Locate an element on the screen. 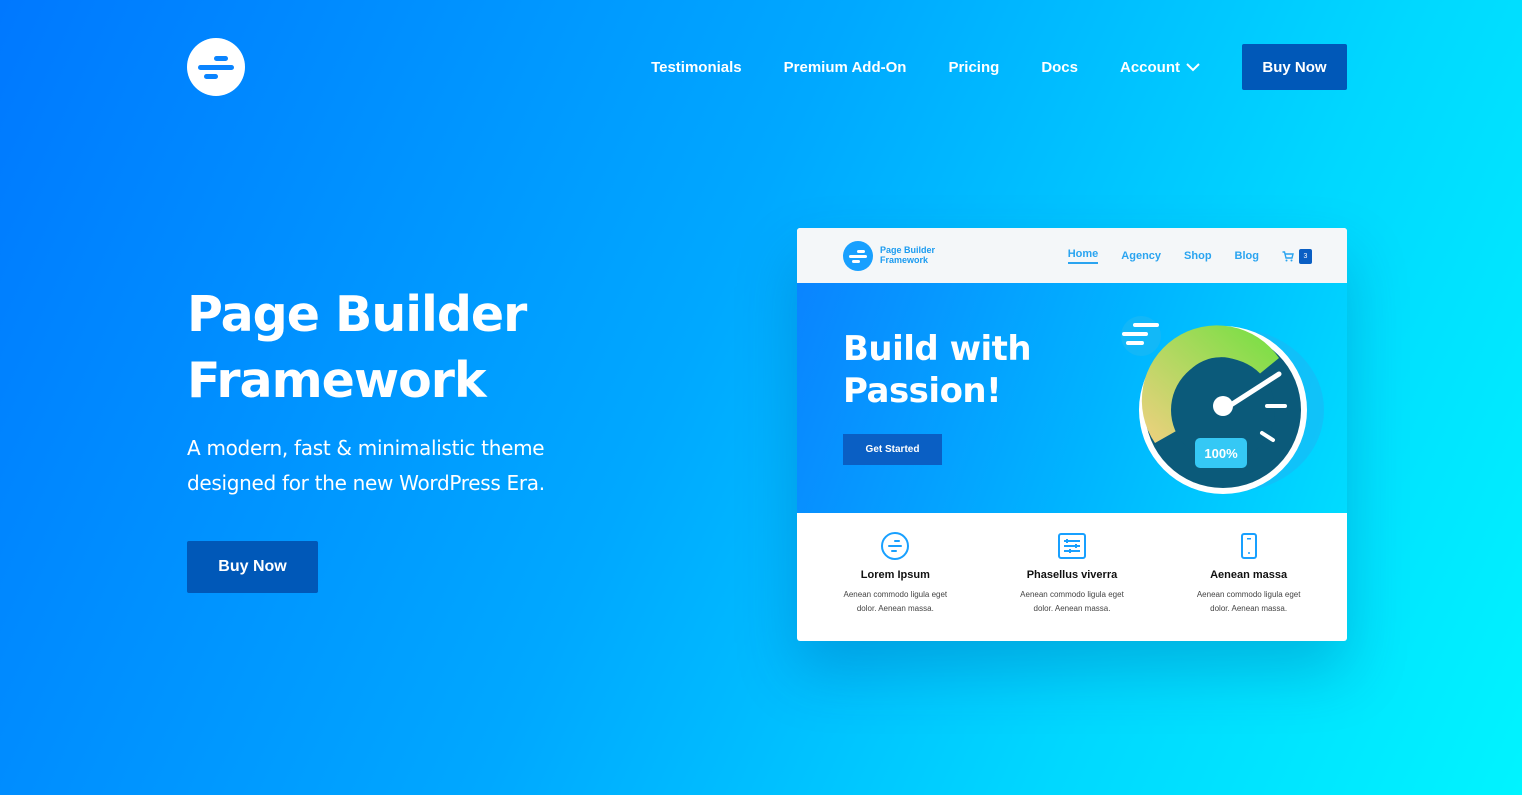 This screenshot has width=1522, height=795. mockup-brand-line: Framework is located at coordinates (904, 260).